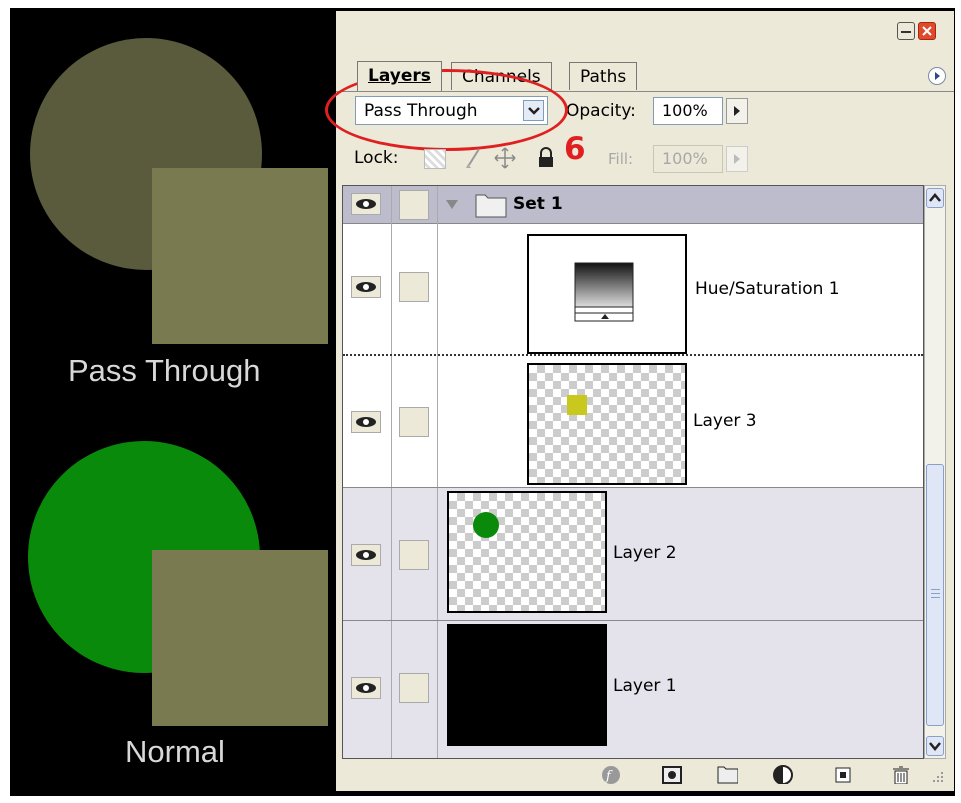 This screenshot has width=961, height=803. Describe the element at coordinates (645, 553) in the screenshot. I see `layer-name: Layer 2` at that location.